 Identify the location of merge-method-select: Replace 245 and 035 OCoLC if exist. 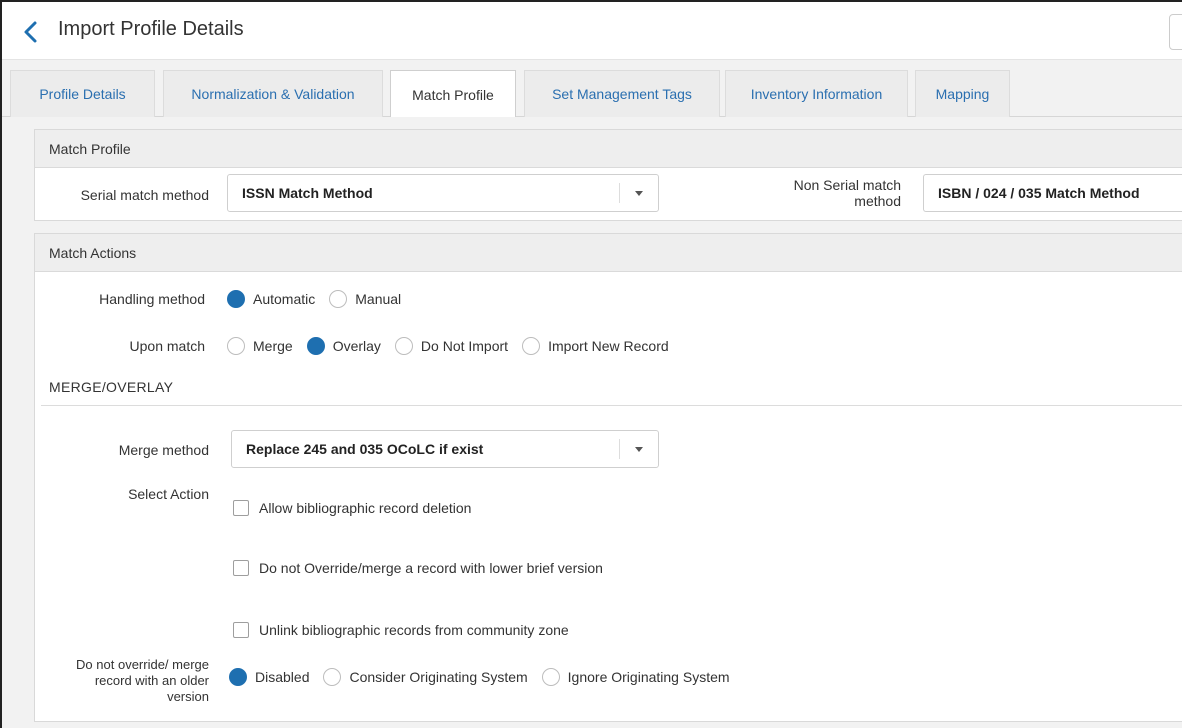
(445, 449).